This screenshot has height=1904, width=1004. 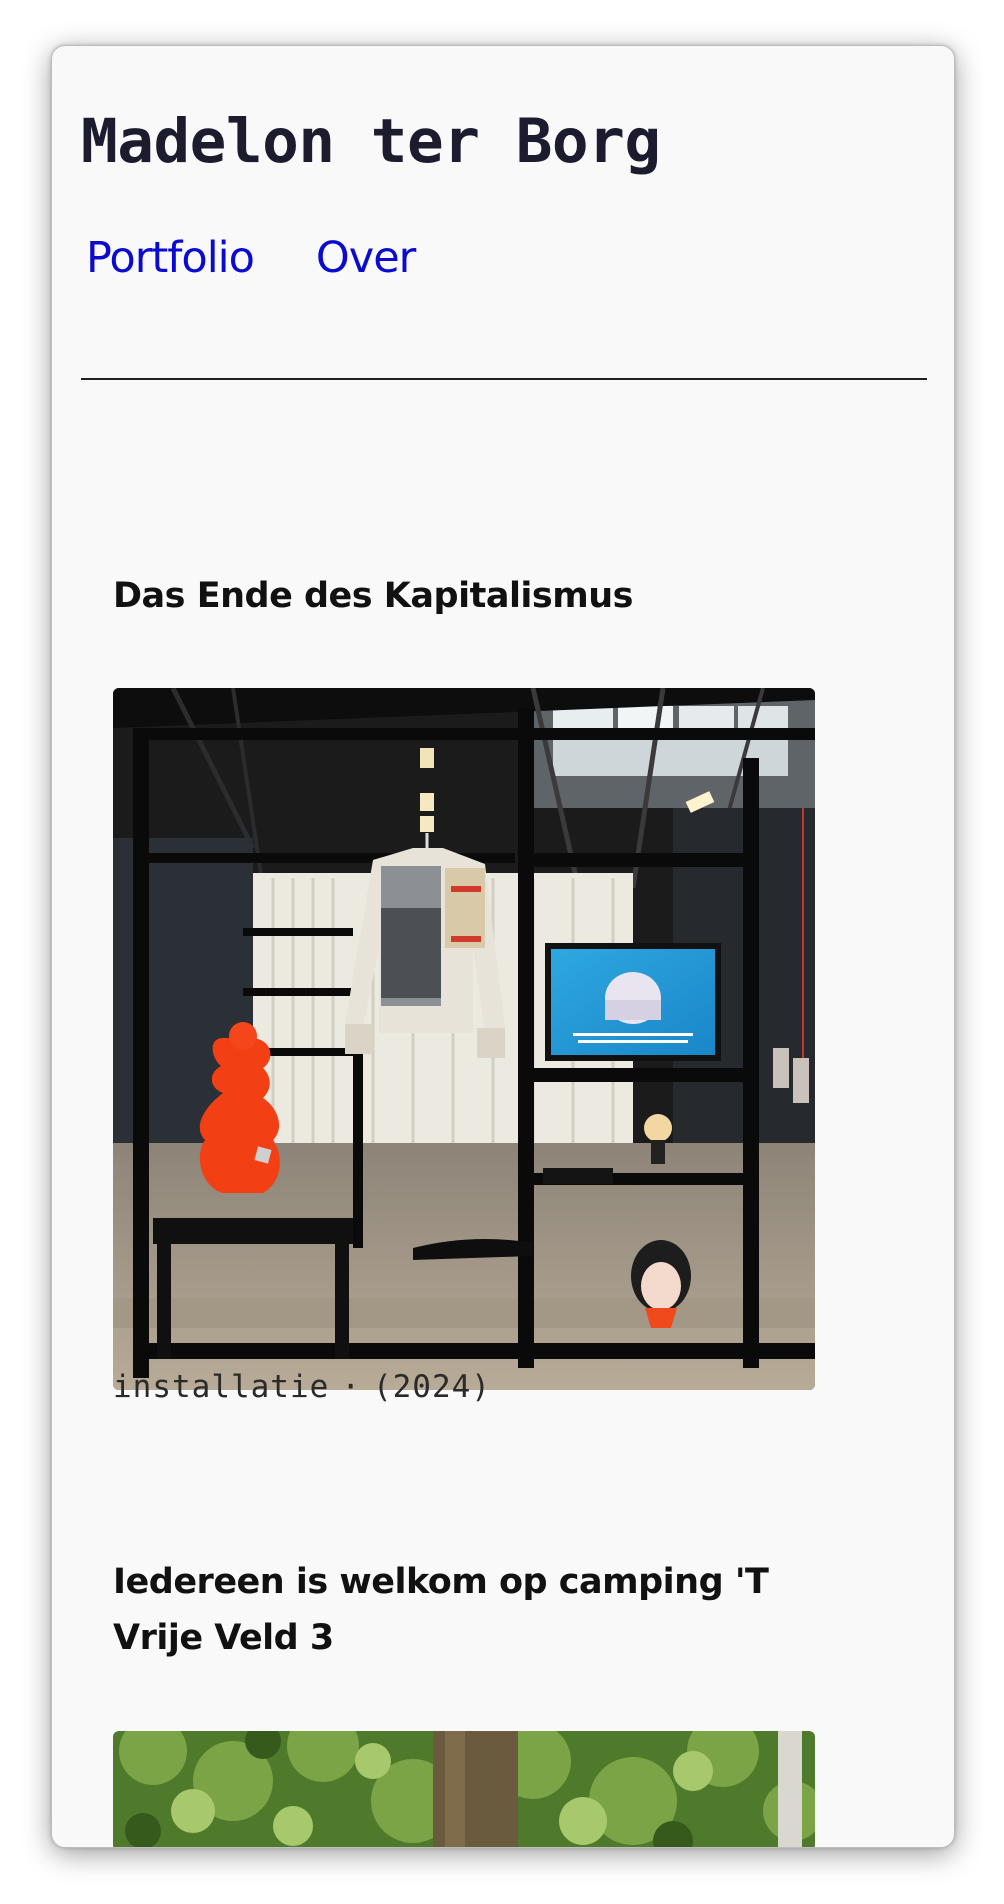 I want to click on work-title: Das Ende des Kapitalismus, so click(x=473, y=596).